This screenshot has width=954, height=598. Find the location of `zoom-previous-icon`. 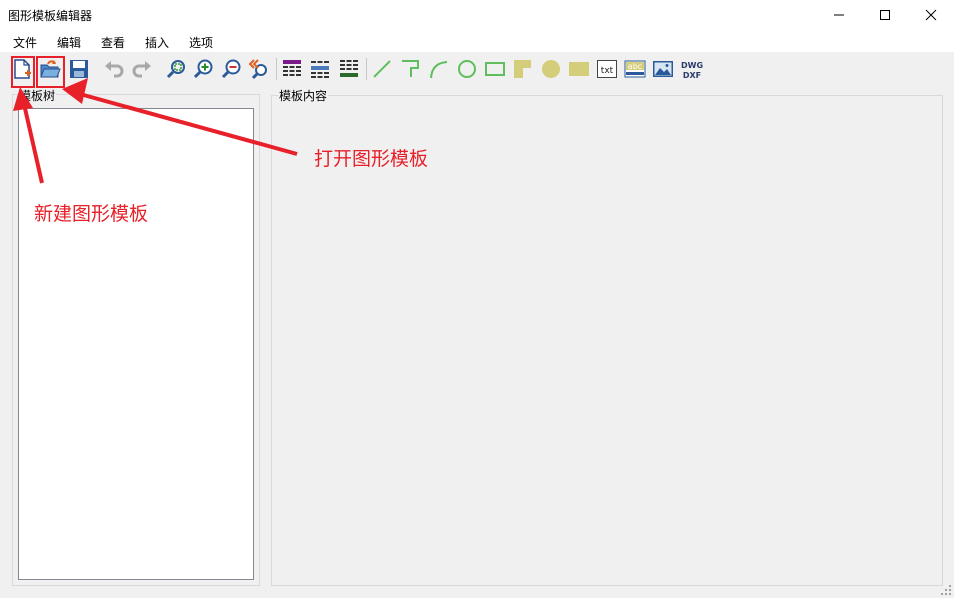

zoom-previous-icon is located at coordinates (257, 69).